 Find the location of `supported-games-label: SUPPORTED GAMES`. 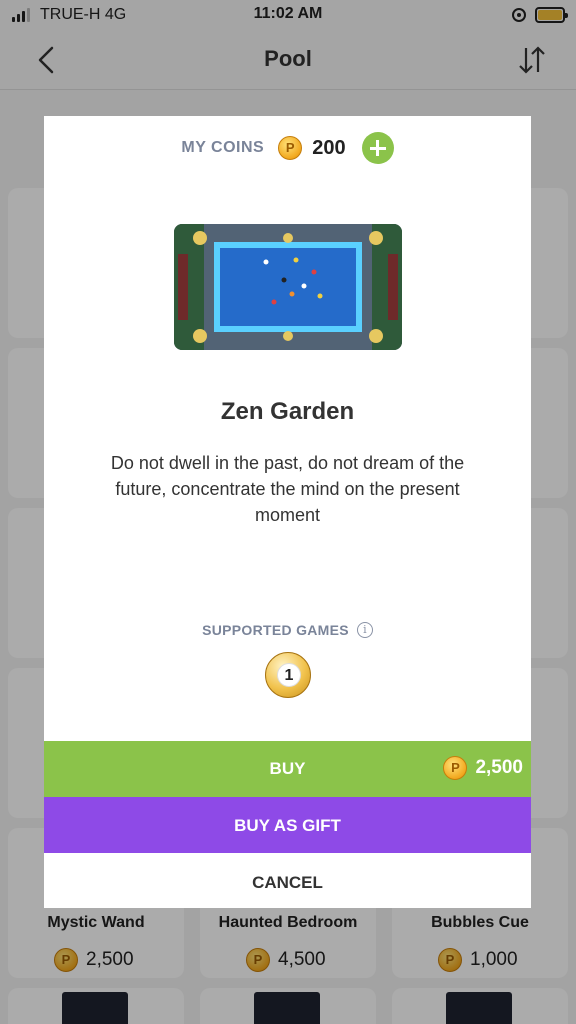

supported-games-label: SUPPORTED GAMES is located at coordinates (275, 630).